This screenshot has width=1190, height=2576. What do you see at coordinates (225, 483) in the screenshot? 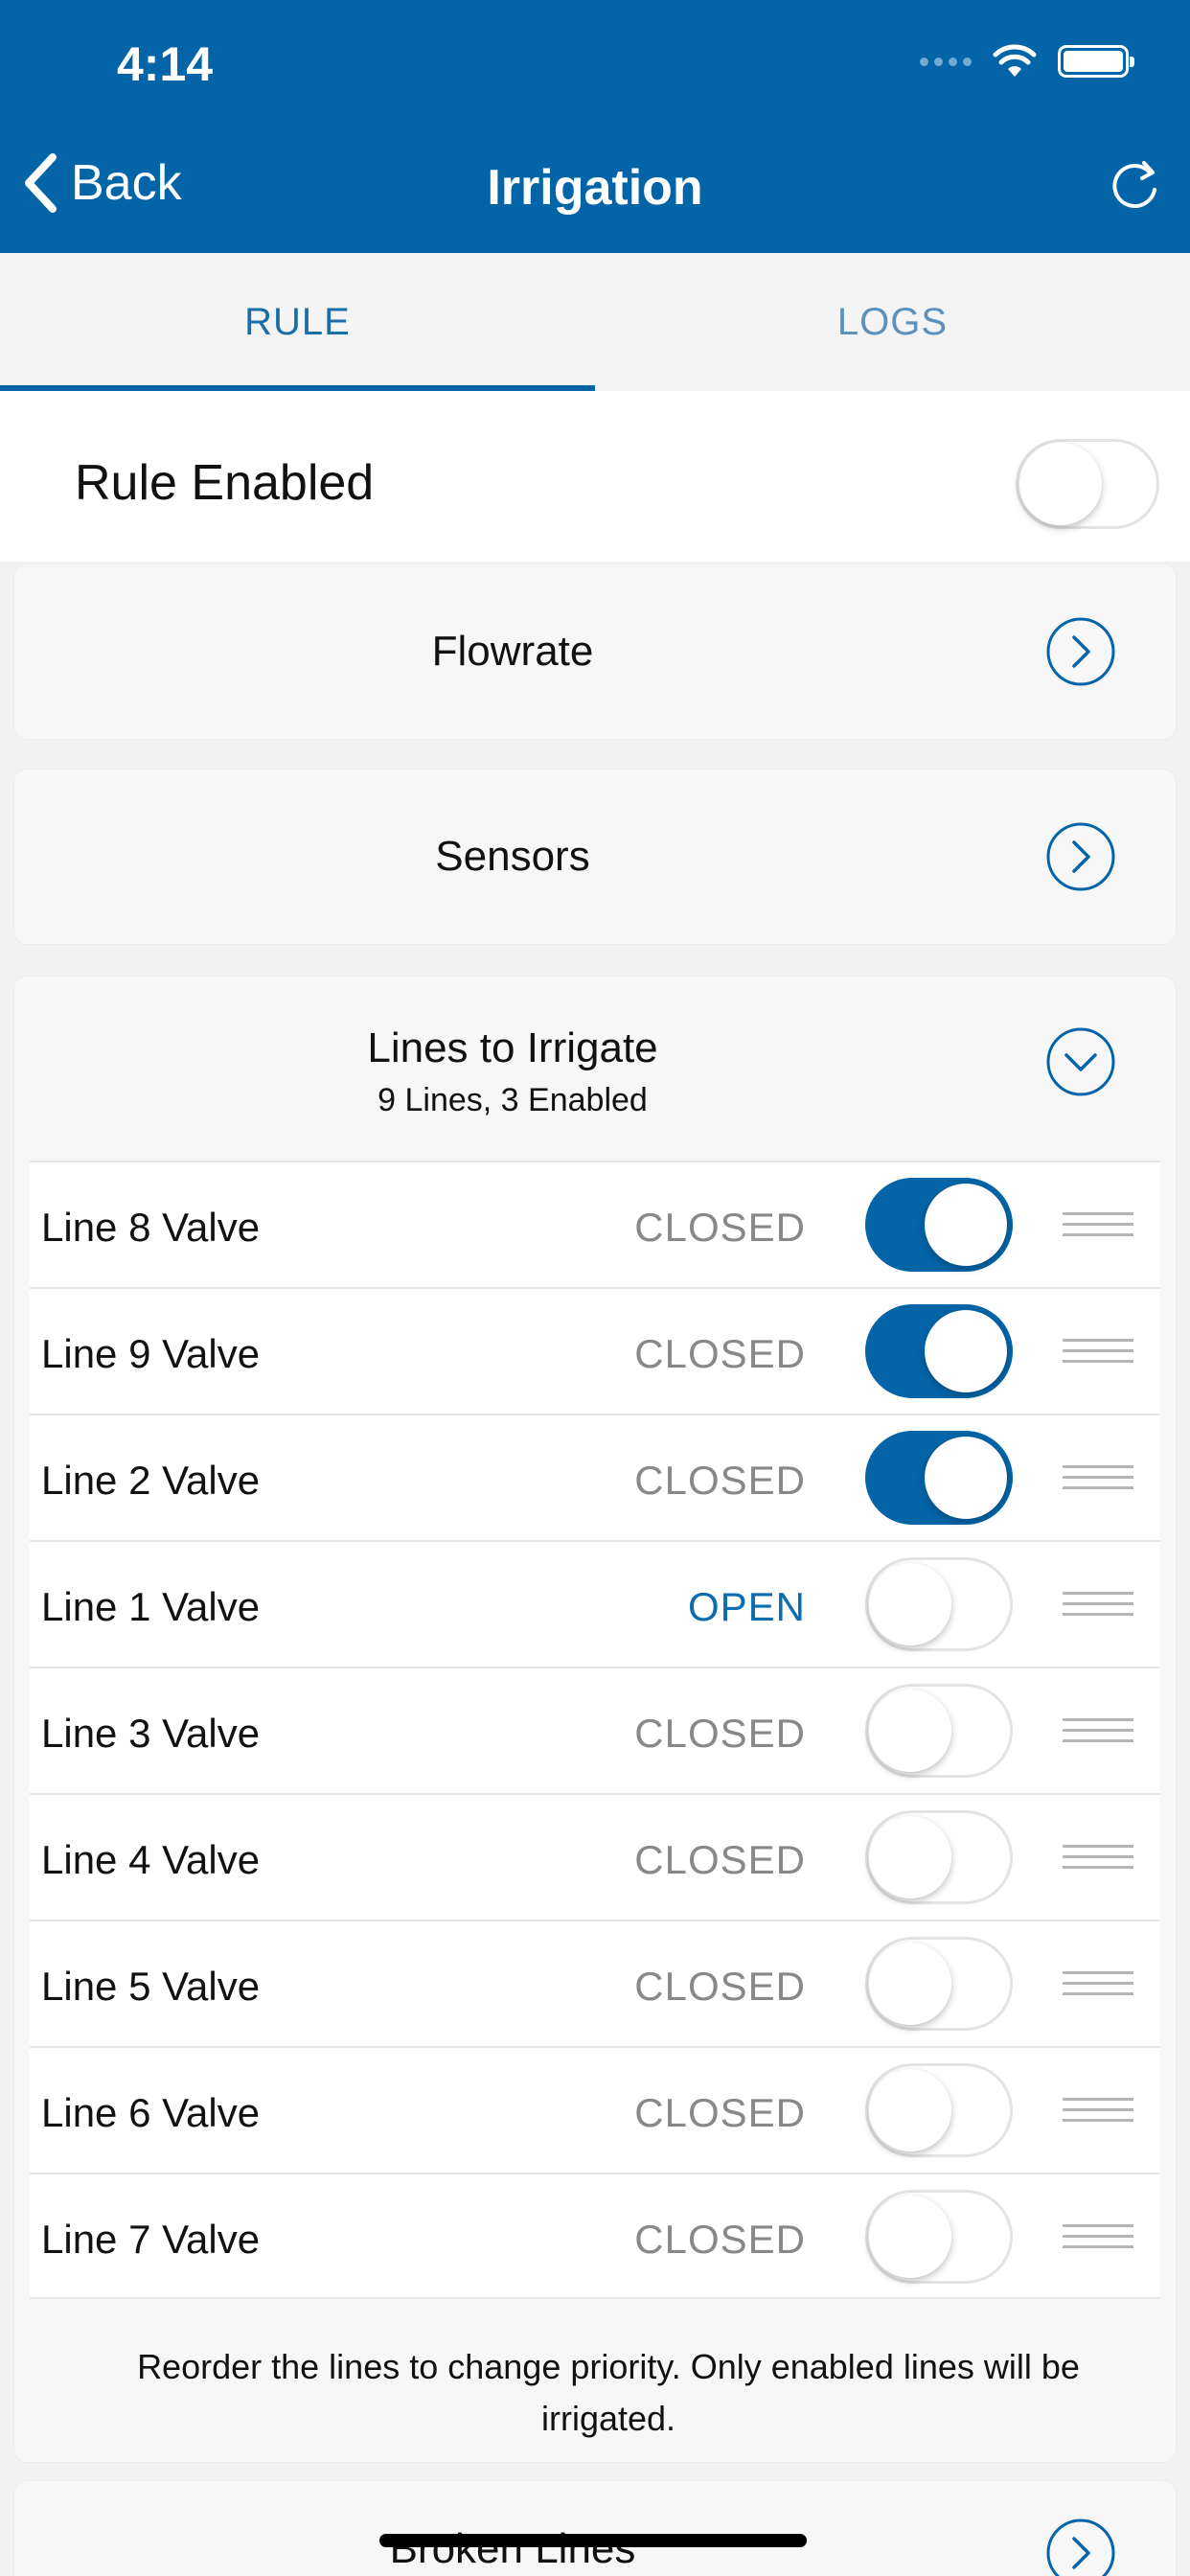
I see `rule-enabled-label: Rule Enabled` at bounding box center [225, 483].